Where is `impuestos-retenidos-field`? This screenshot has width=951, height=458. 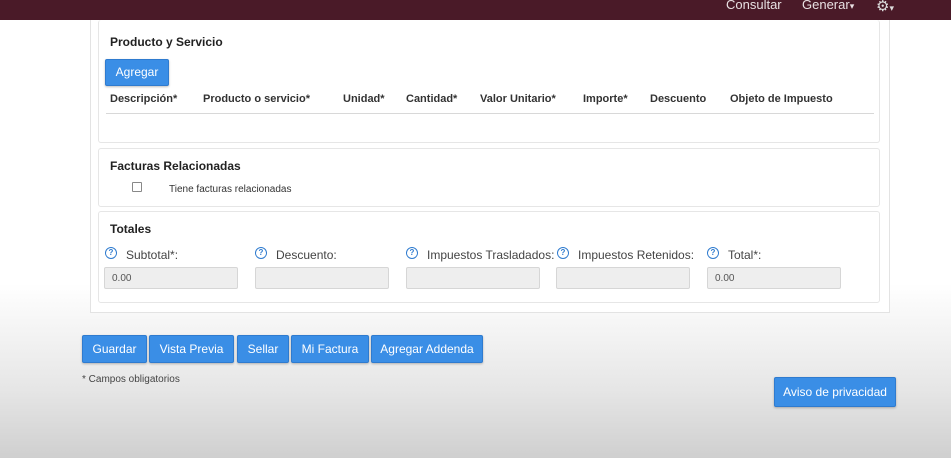
impuestos-retenidos-field is located at coordinates (623, 278).